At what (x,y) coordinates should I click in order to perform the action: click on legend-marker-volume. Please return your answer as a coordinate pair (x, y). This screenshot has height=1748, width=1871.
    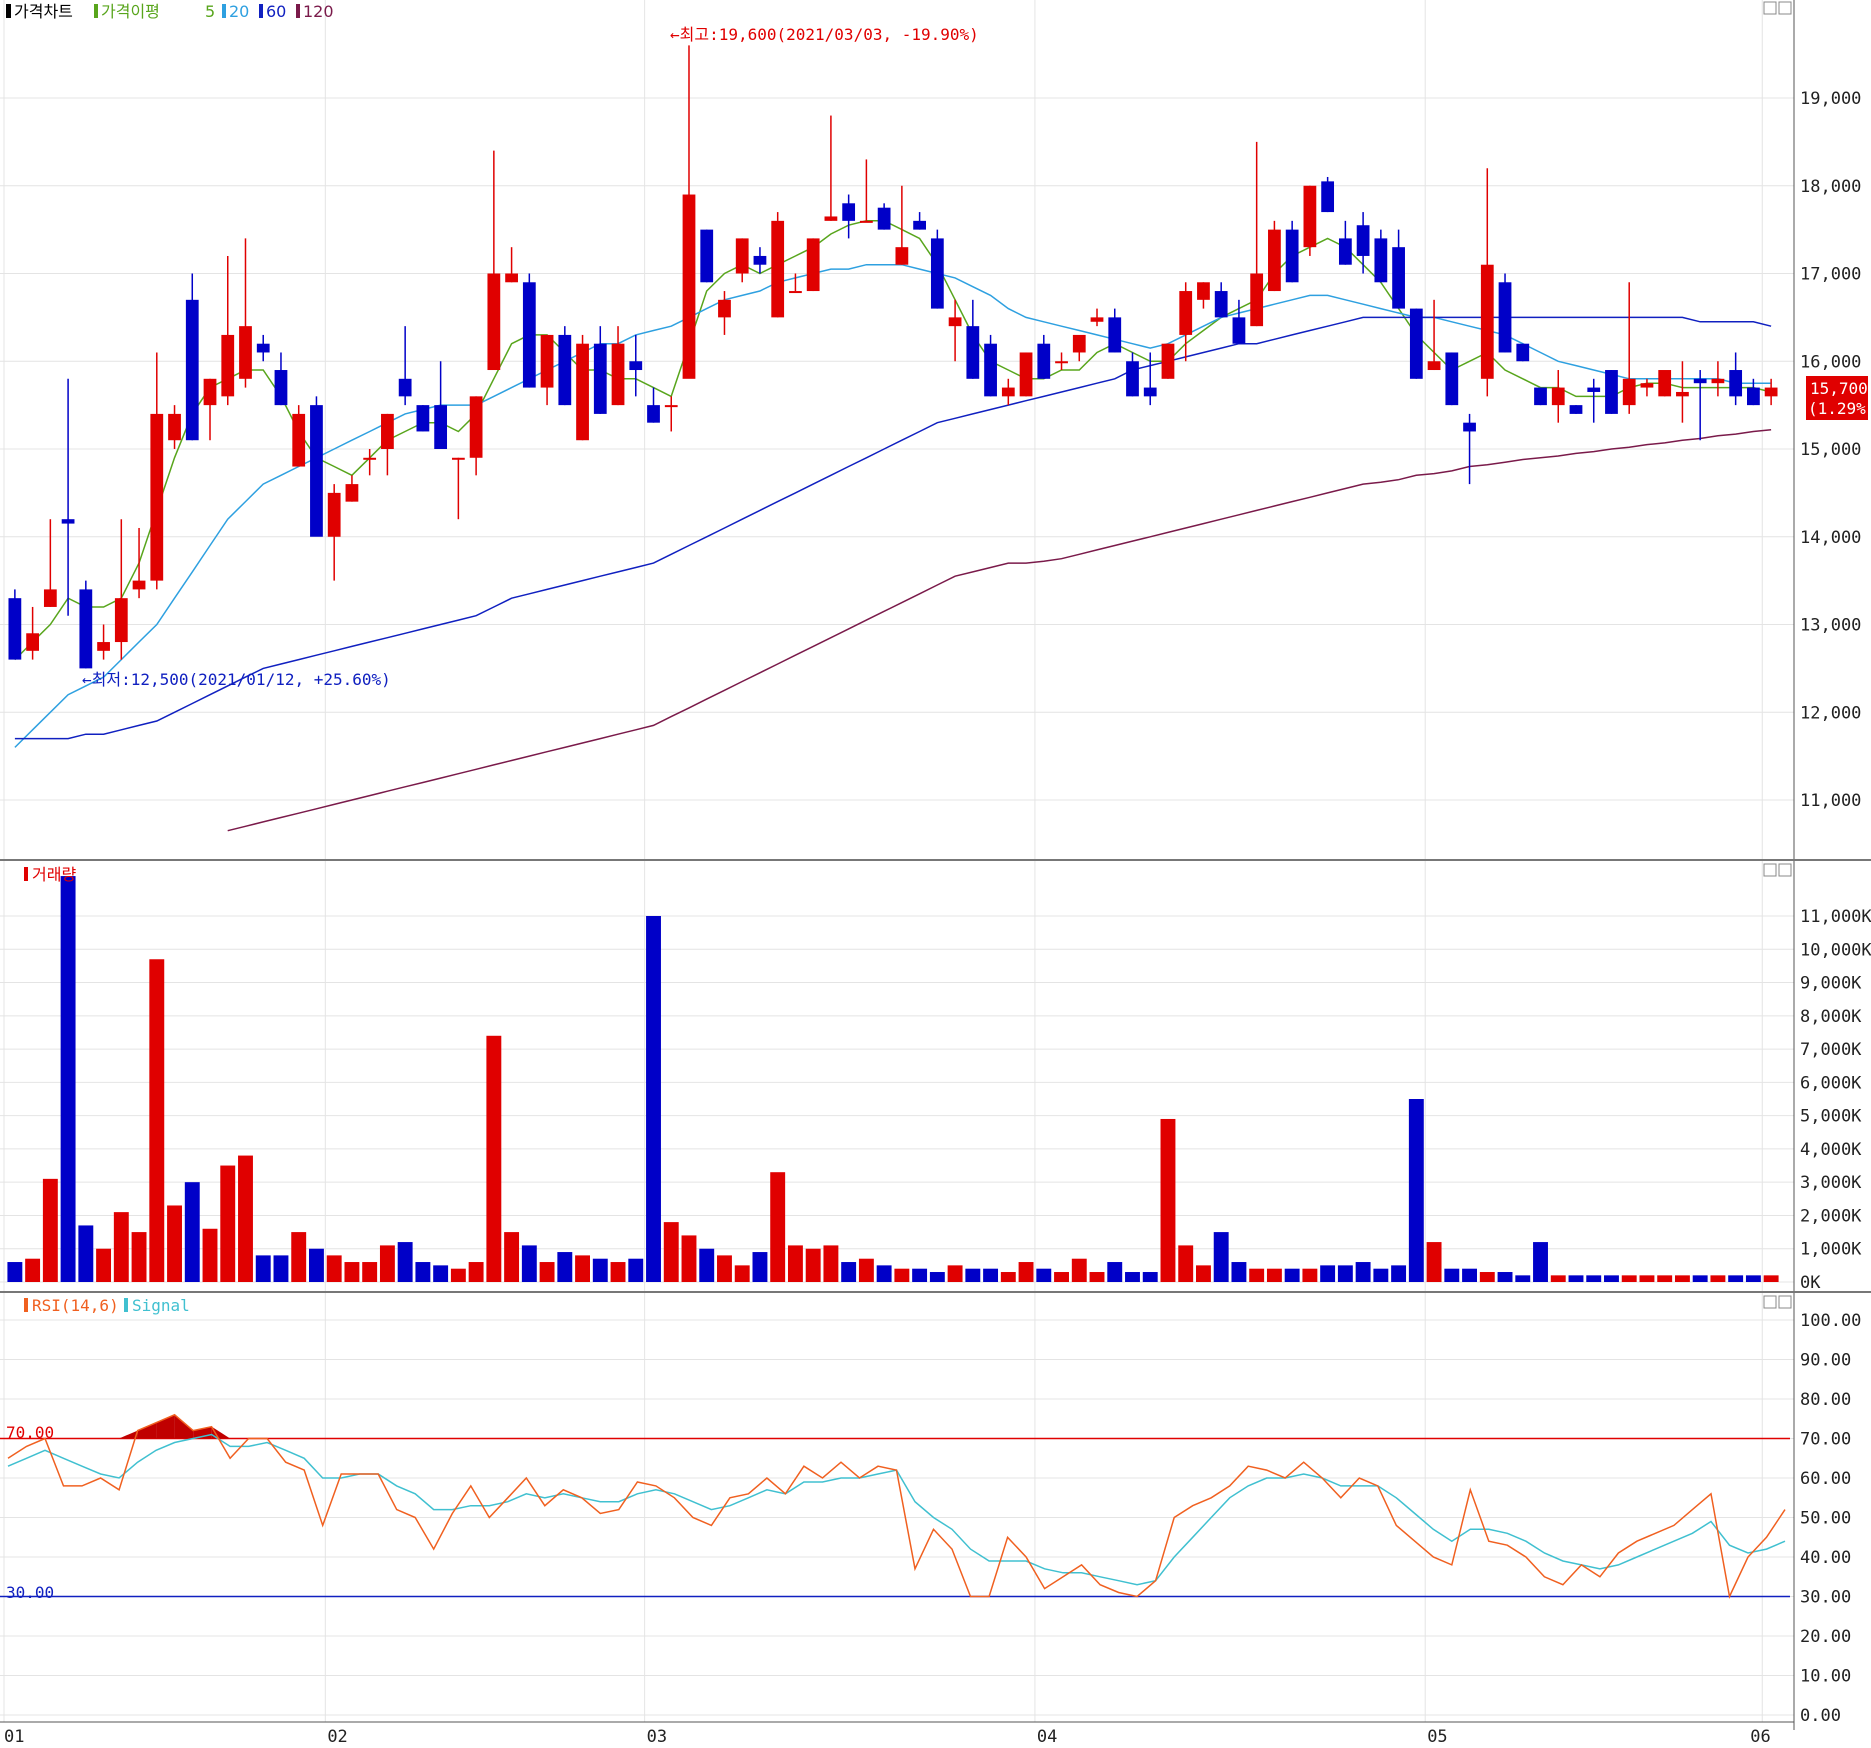
    Looking at the image, I should click on (26, 874).